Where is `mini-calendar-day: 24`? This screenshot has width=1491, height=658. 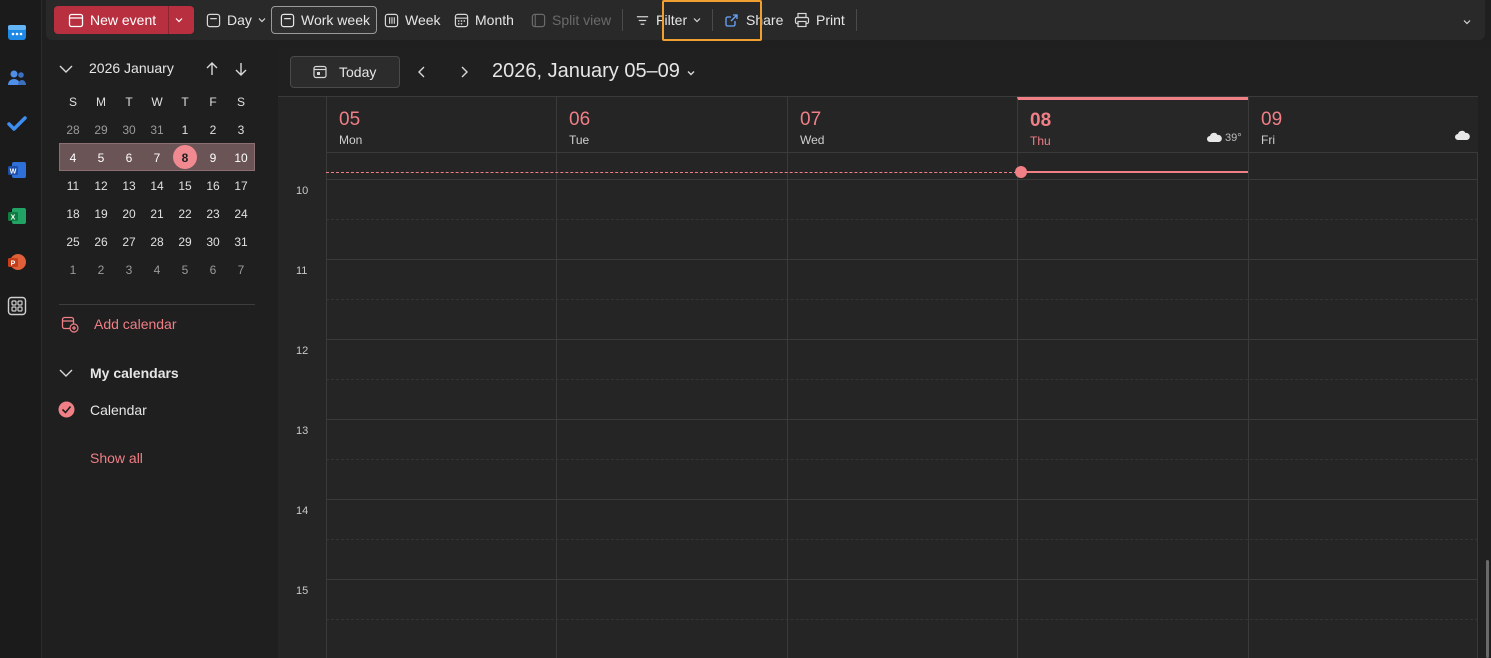 mini-calendar-day: 24 is located at coordinates (241, 214).